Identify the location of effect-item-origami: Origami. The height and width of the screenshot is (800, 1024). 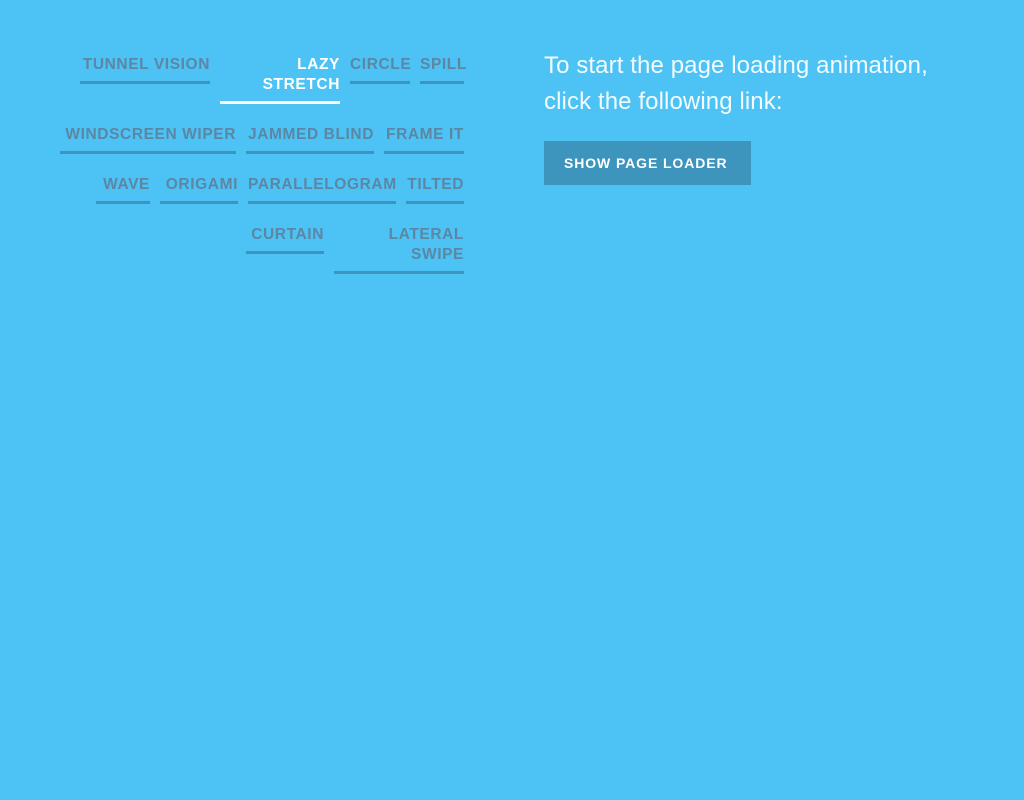
(199, 189).